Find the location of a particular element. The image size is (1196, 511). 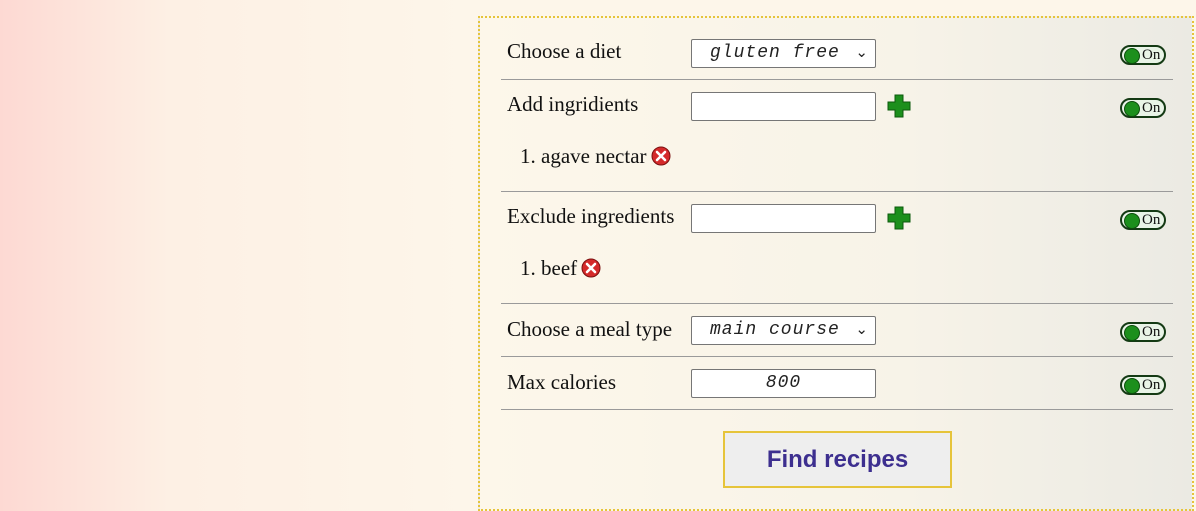

add-ingredients-row: Add ingridients On 1. agave nectar is located at coordinates (837, 135).